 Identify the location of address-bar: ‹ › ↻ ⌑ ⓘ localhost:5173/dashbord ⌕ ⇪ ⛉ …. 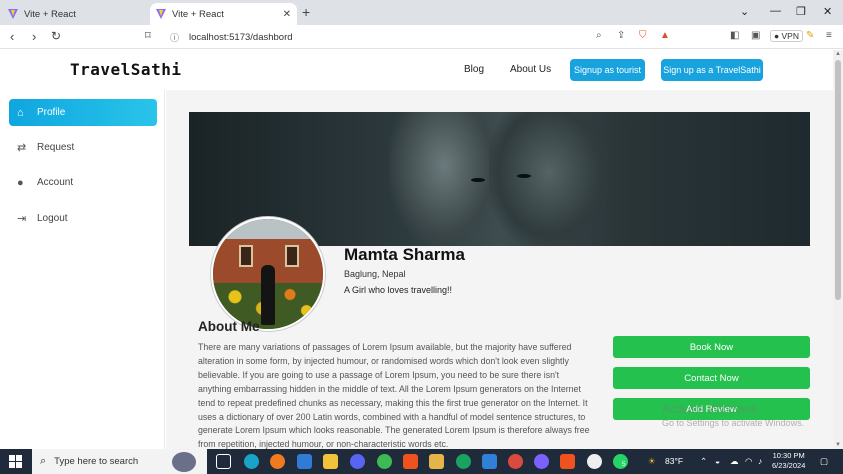
(421, 37).